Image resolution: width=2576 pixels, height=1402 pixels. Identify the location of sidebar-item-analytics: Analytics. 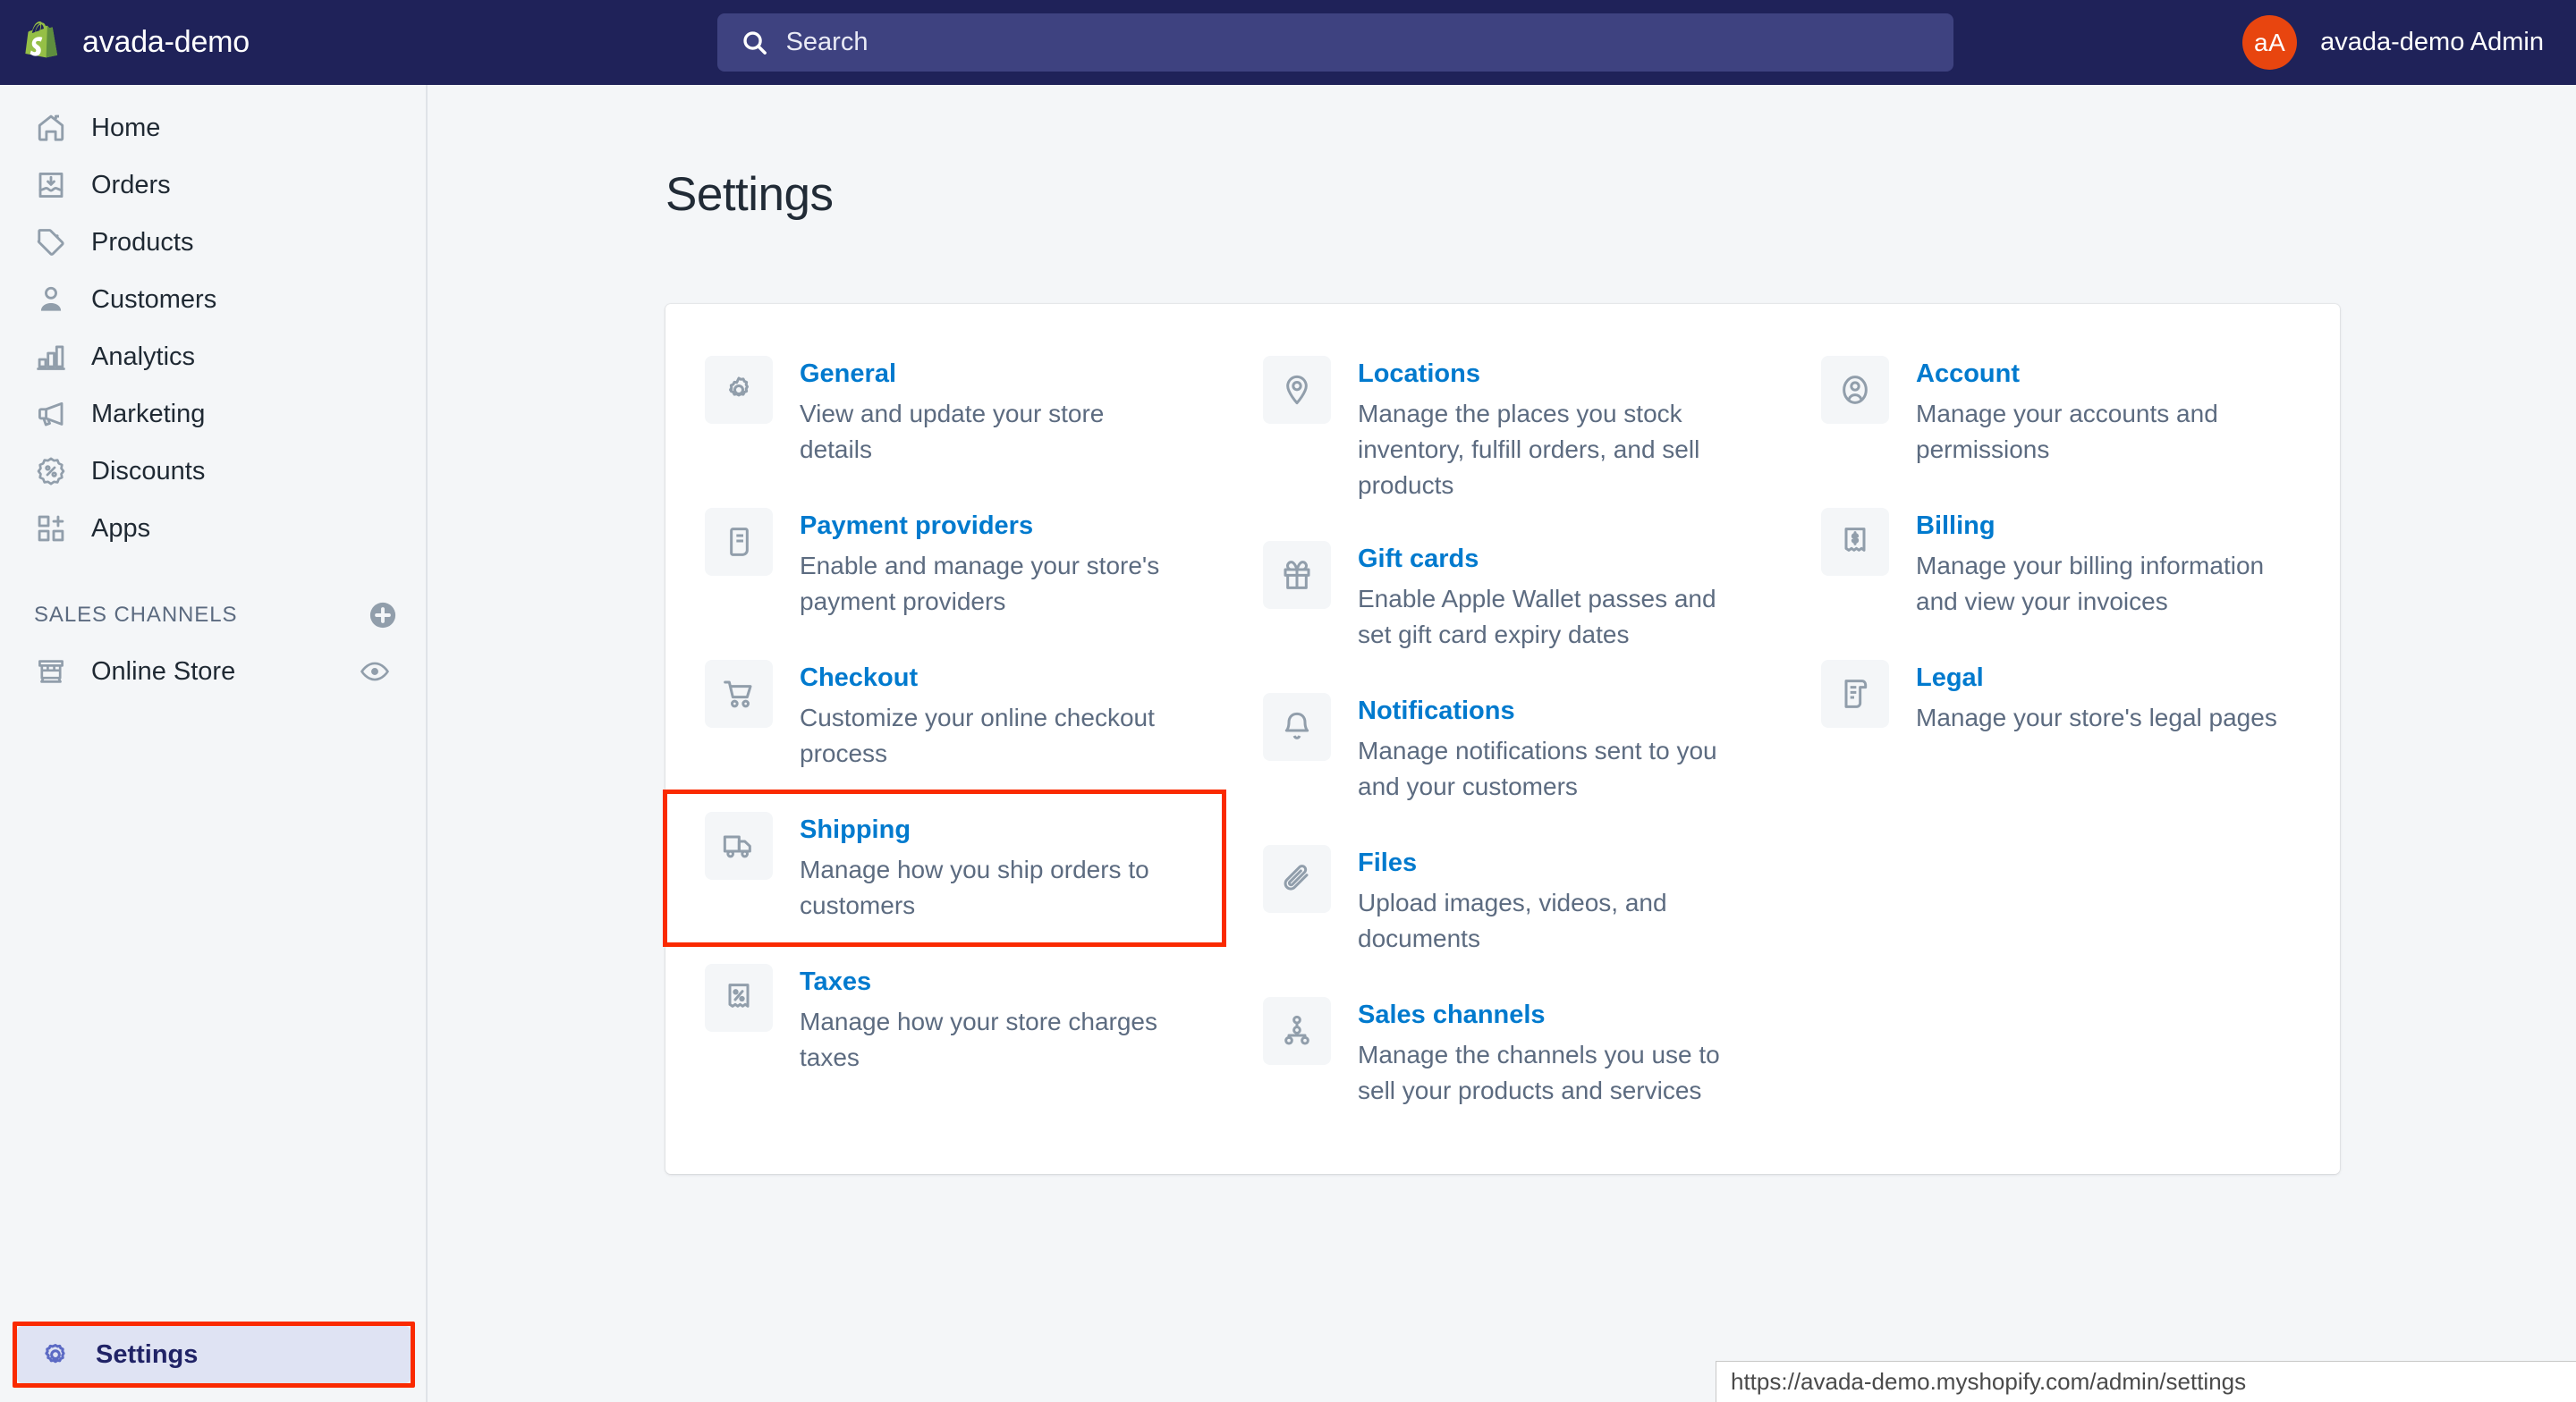
(213, 356).